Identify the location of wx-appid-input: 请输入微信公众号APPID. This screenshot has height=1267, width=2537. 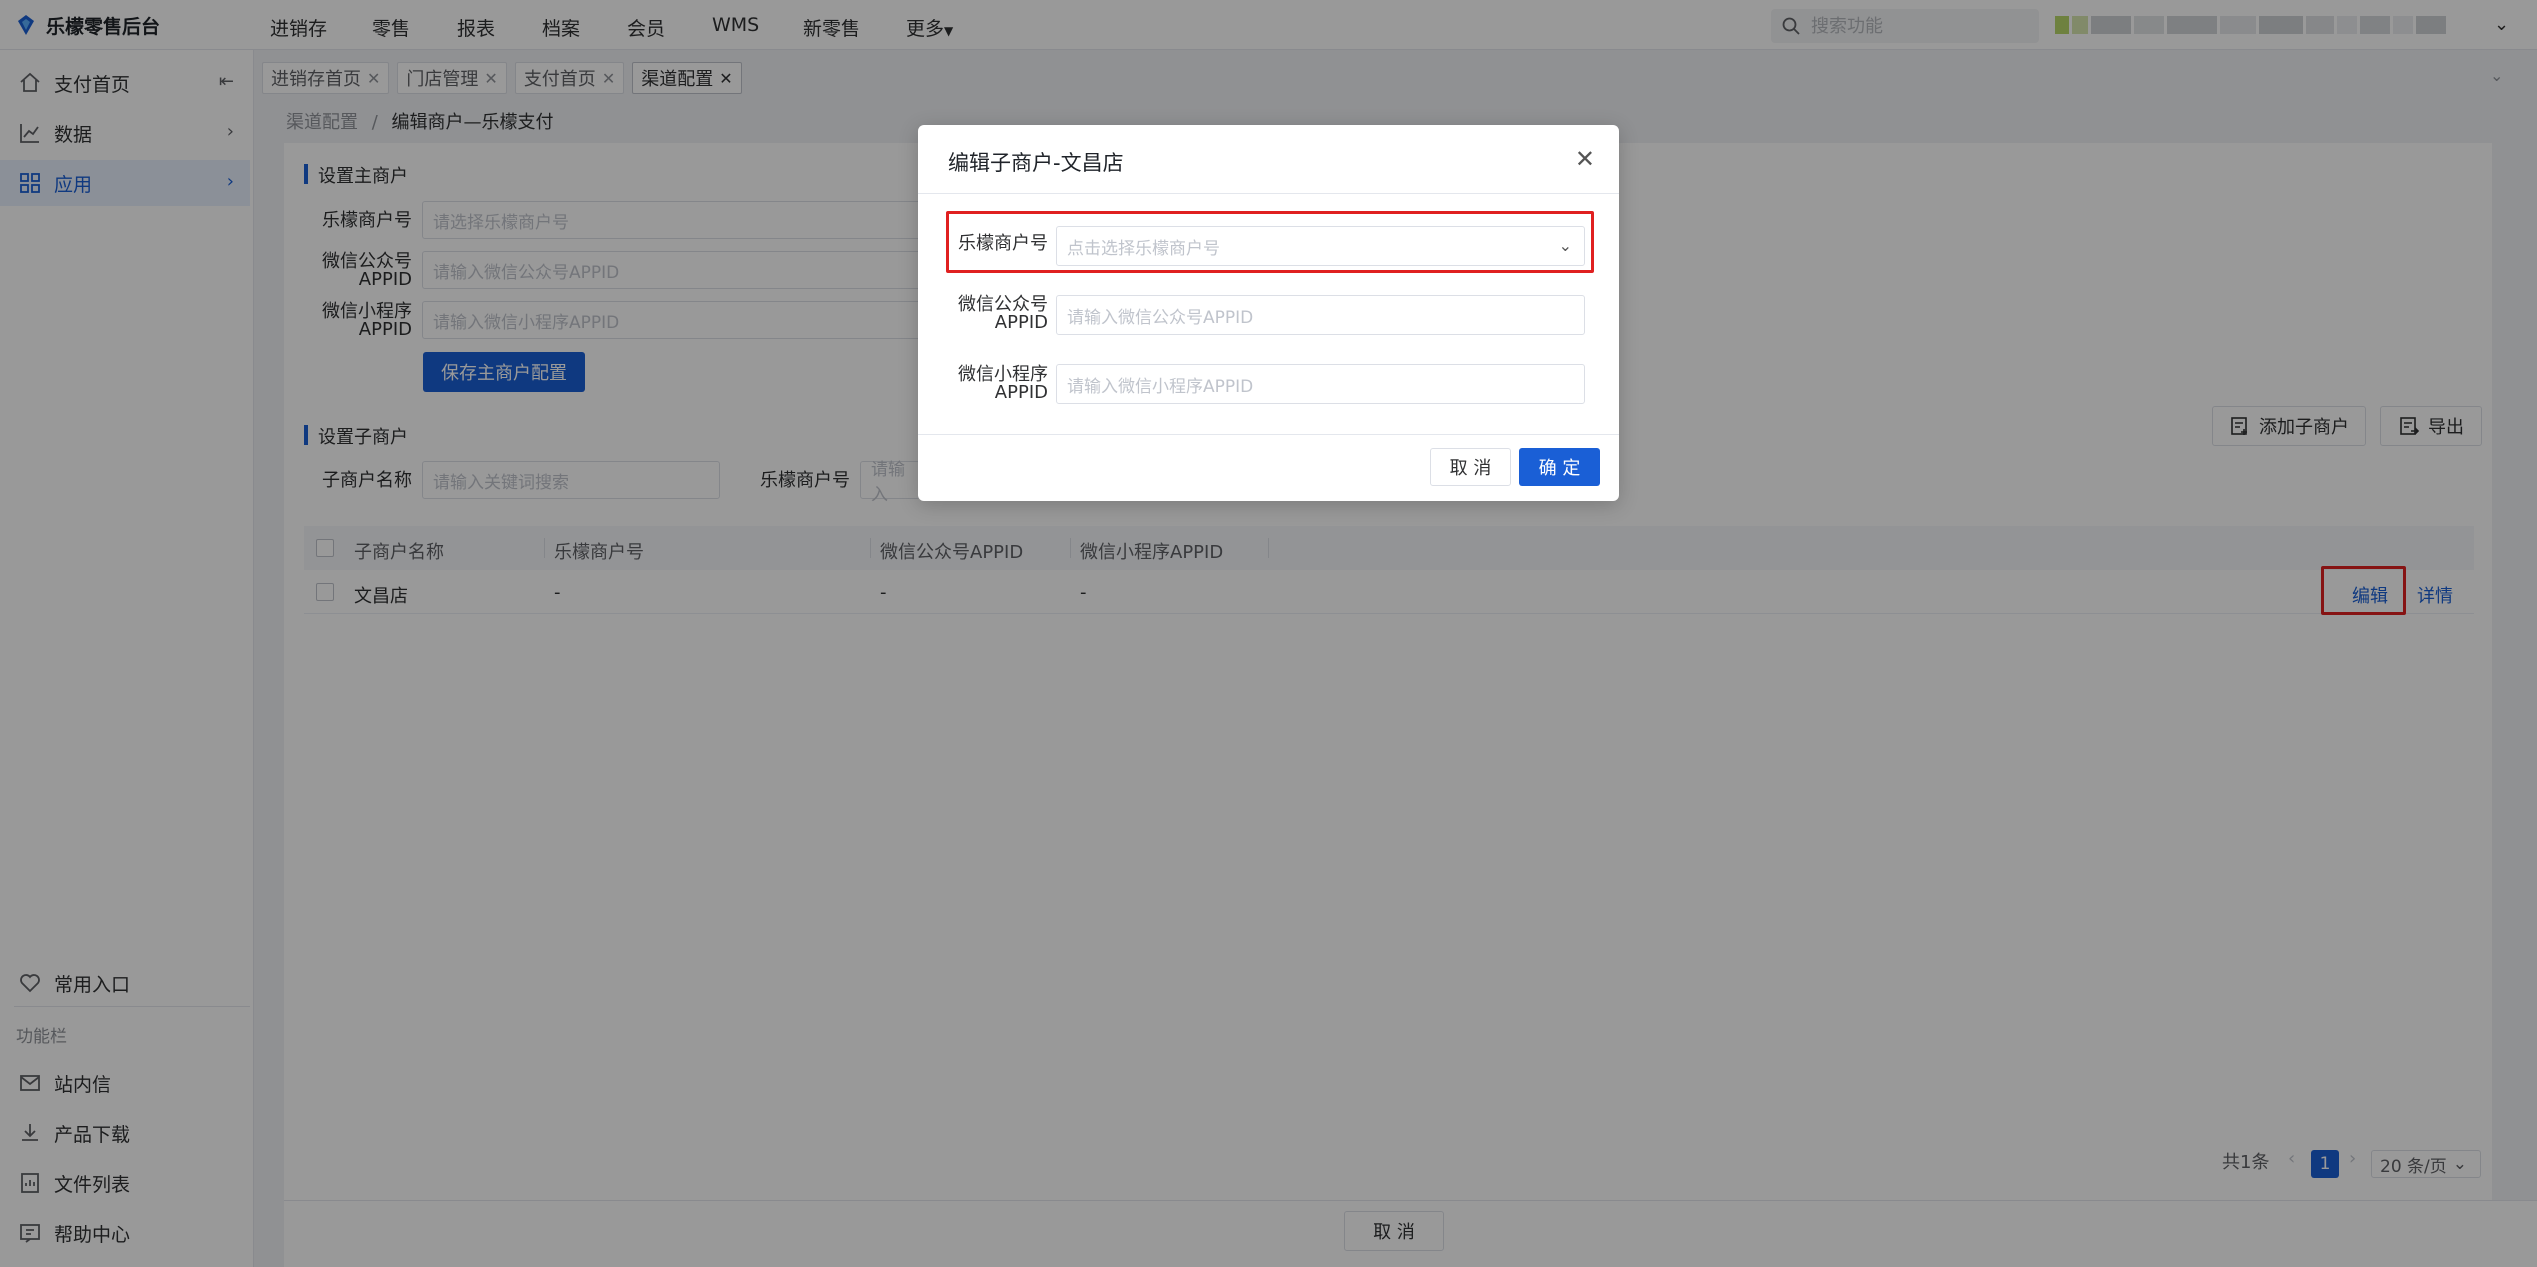
(1320, 315).